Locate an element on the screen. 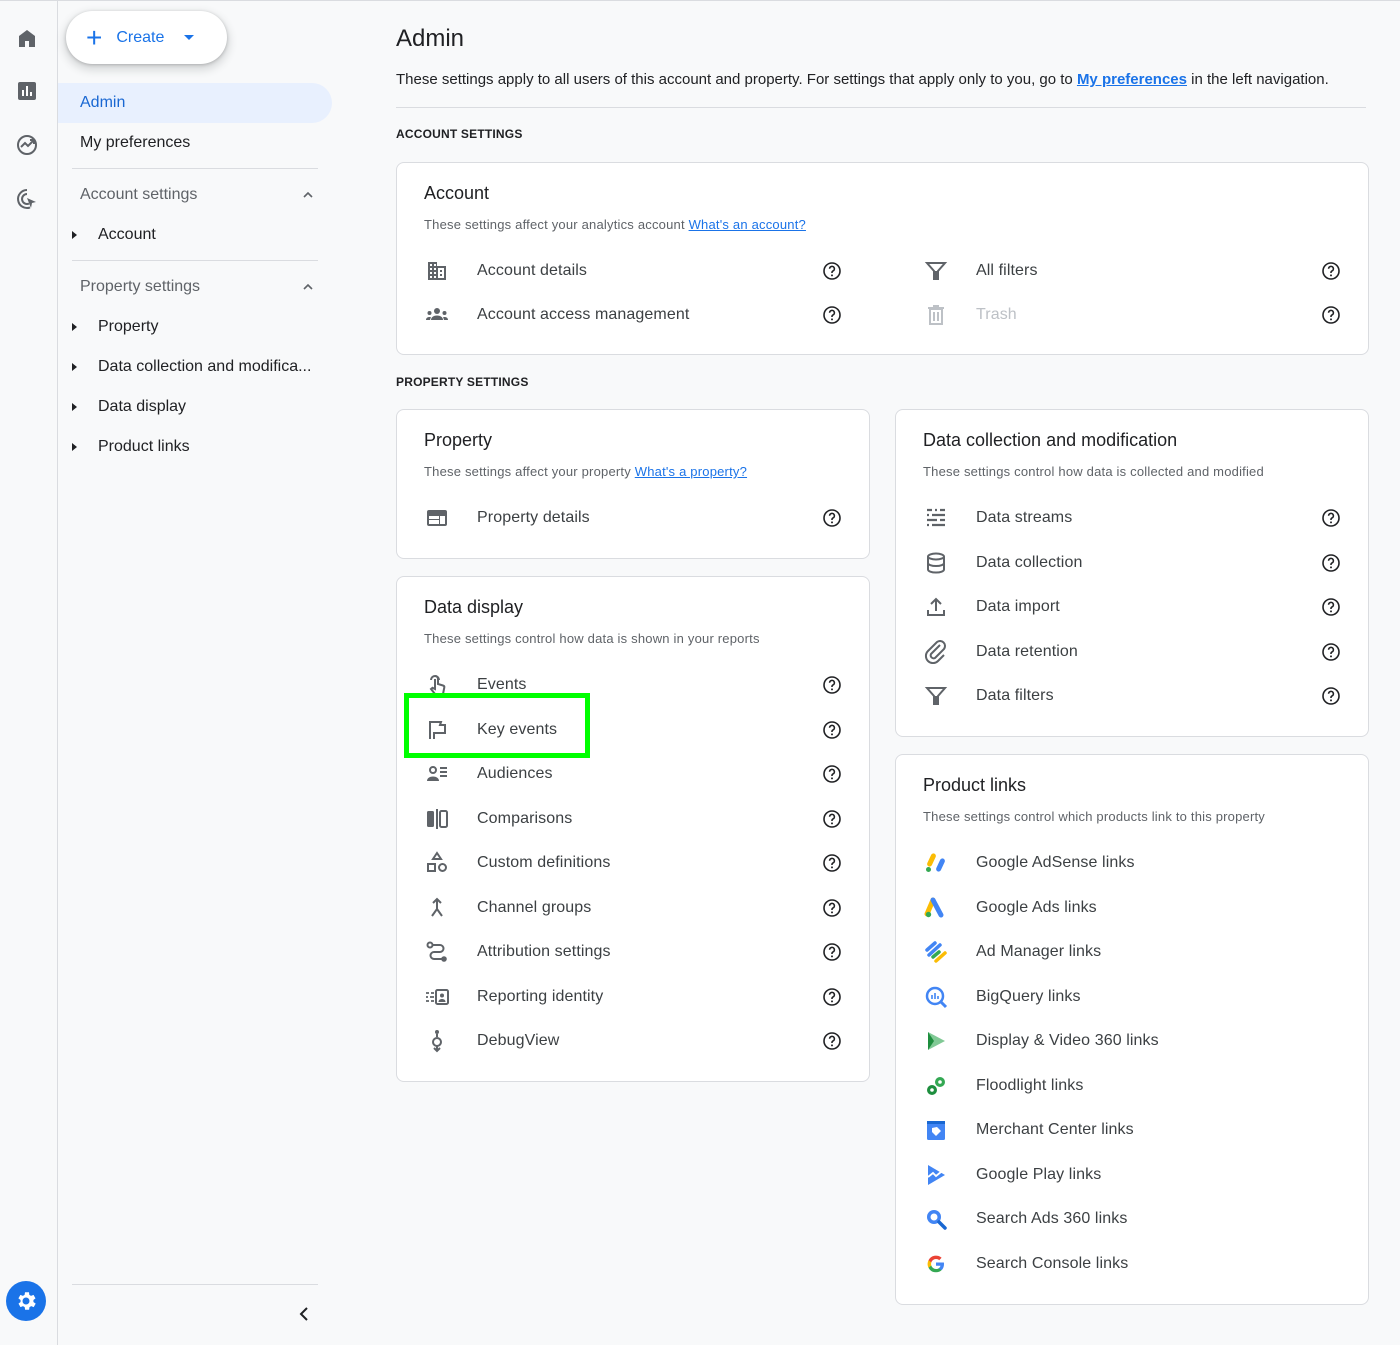  home-icon is located at coordinates (27, 38).